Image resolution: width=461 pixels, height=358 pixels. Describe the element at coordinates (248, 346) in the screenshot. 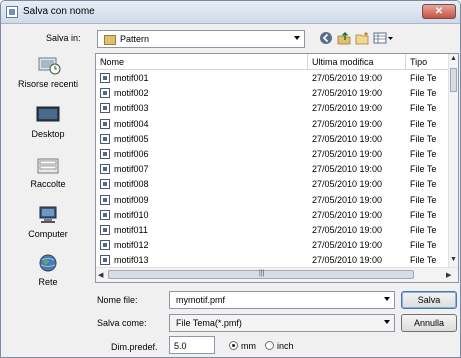

I see `unit-mm-label: mm` at that location.